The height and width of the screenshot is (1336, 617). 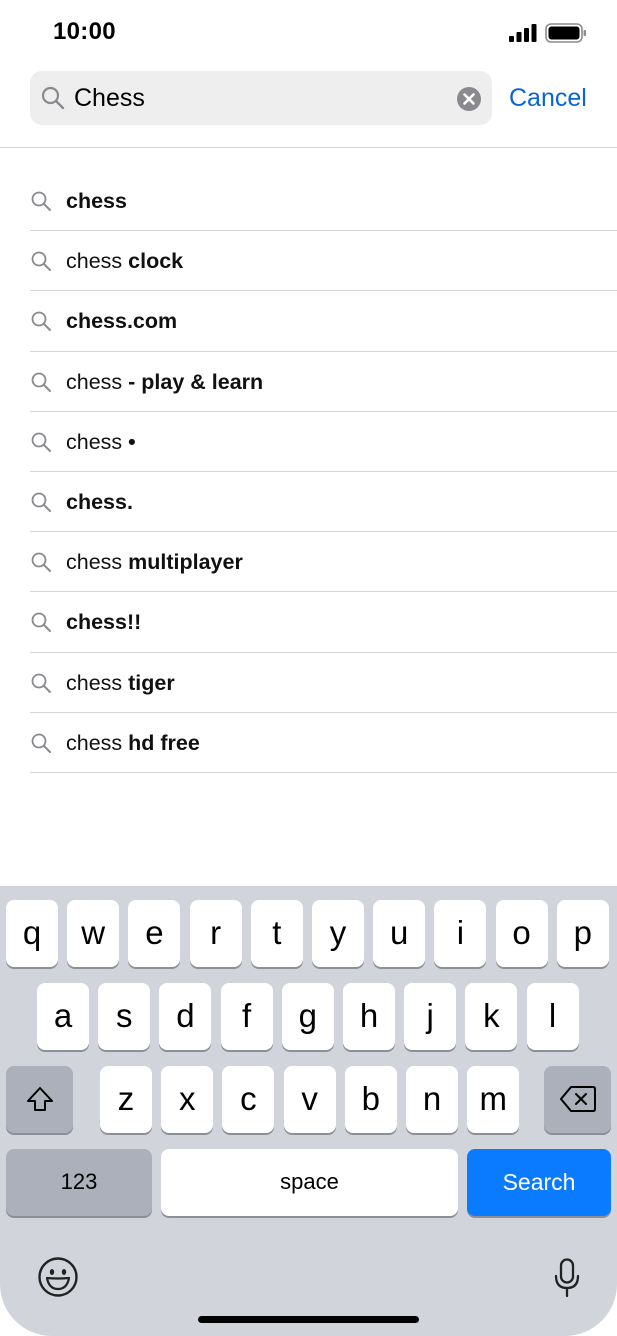 I want to click on key-t: t, so click(x=276, y=933).